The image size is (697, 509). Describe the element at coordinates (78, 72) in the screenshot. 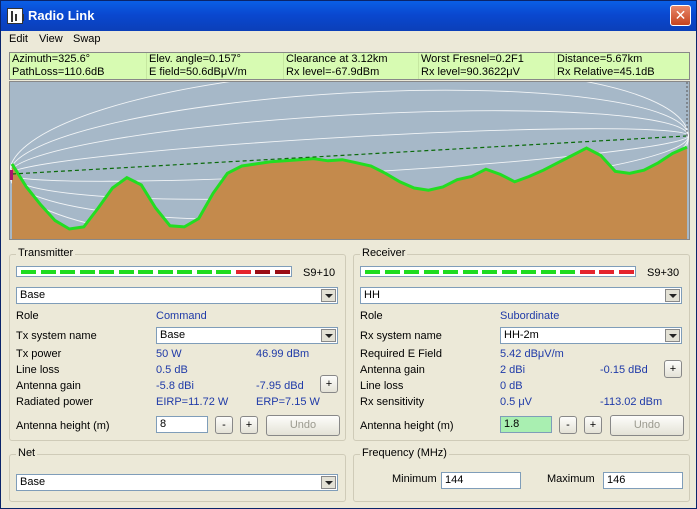

I see `pathloss-value: PathLoss=110.6dB` at that location.